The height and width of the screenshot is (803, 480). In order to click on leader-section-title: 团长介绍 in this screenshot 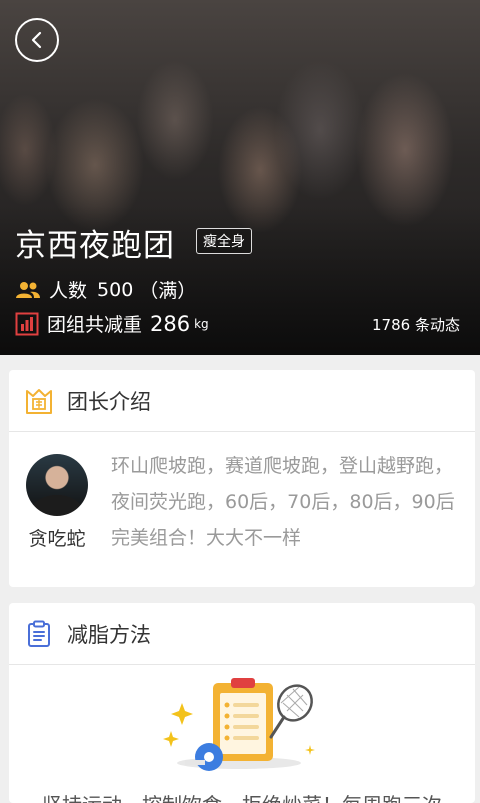, I will do `click(109, 401)`.